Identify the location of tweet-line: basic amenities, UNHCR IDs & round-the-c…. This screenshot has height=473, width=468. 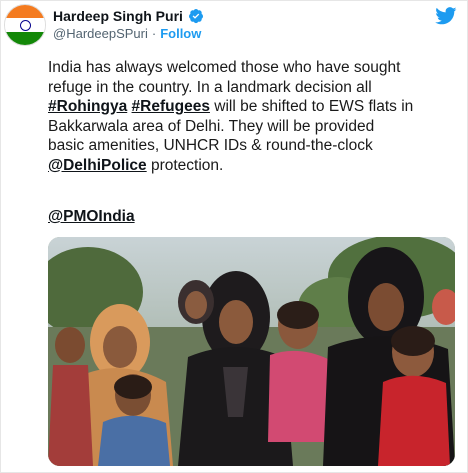
(210, 145).